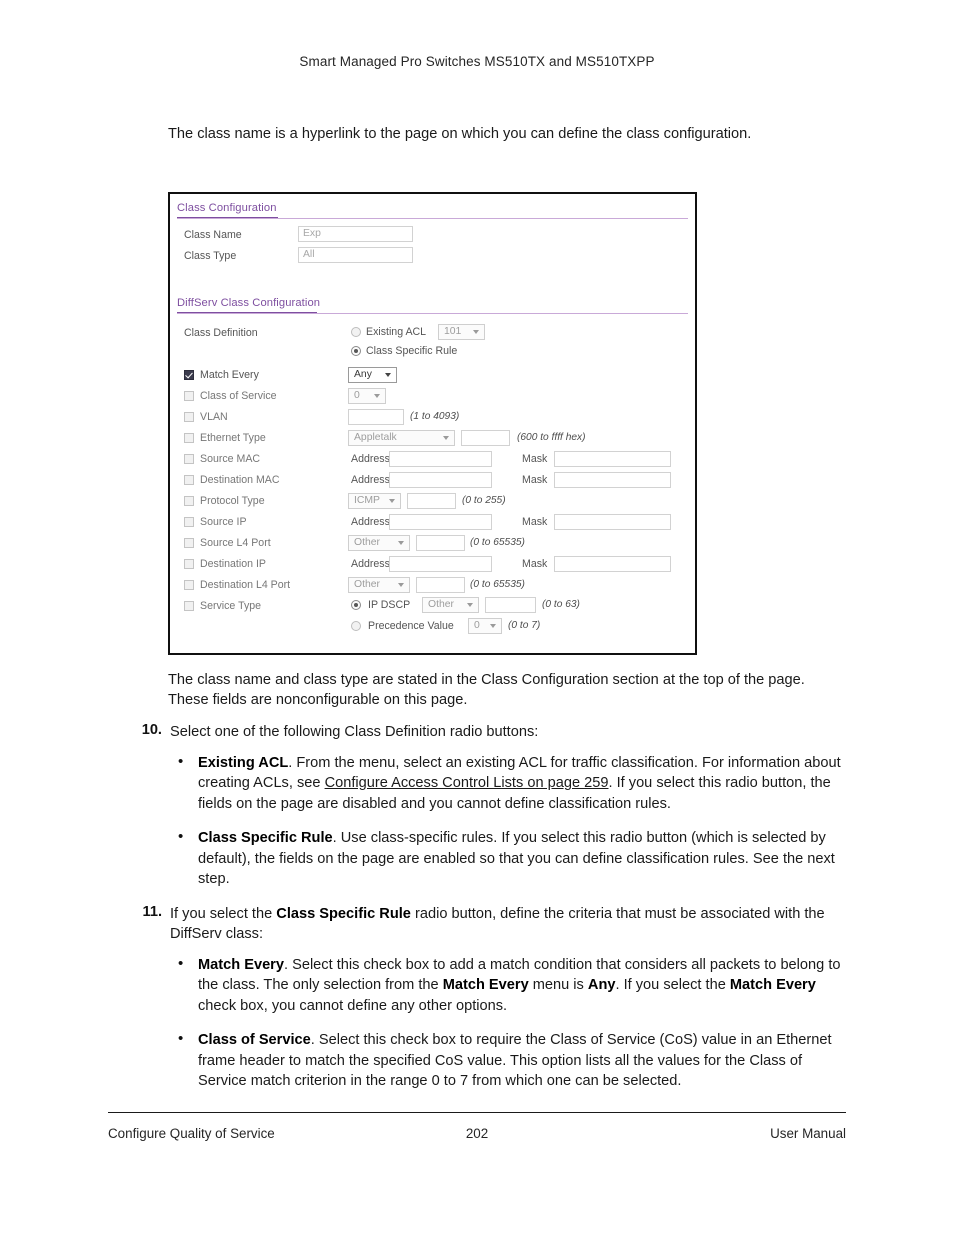  What do you see at coordinates (440, 564) in the screenshot?
I see `input-destination-ip-address` at bounding box center [440, 564].